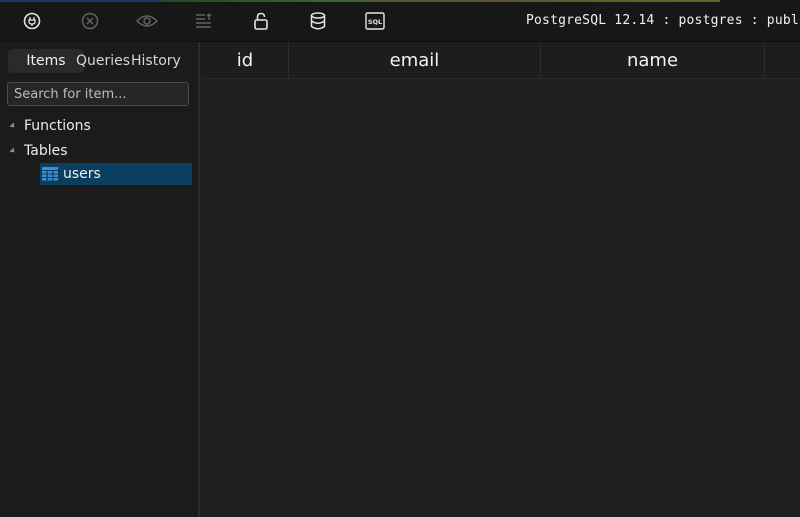 This screenshot has width=800, height=517. Describe the element at coordinates (103, 61) in the screenshot. I see `tab-queries: Queries` at that location.